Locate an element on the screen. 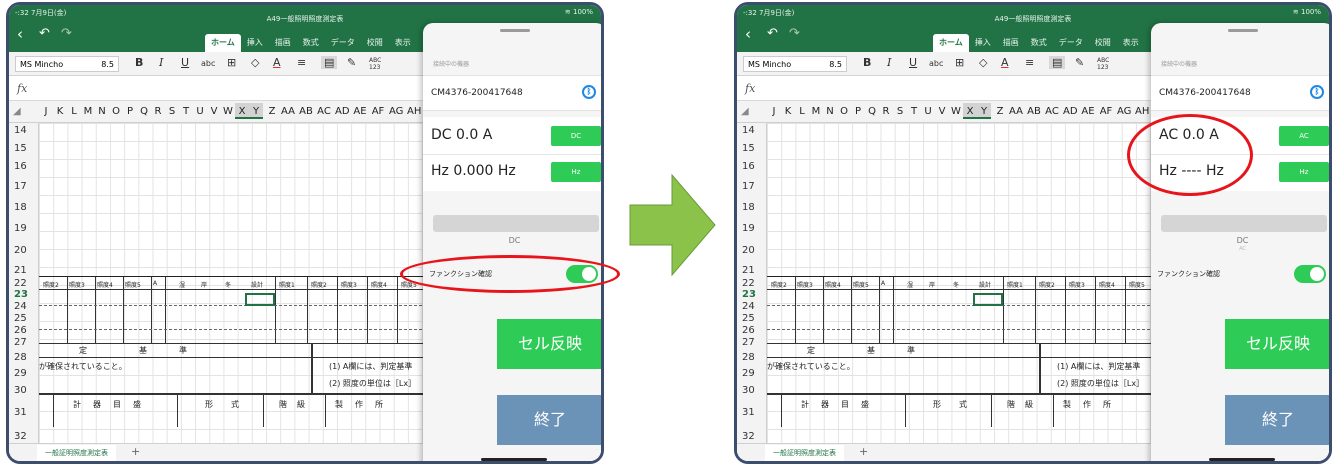 The width and height of the screenshot is (1334, 466). redo-icon: ↷ is located at coordinates (794, 33).